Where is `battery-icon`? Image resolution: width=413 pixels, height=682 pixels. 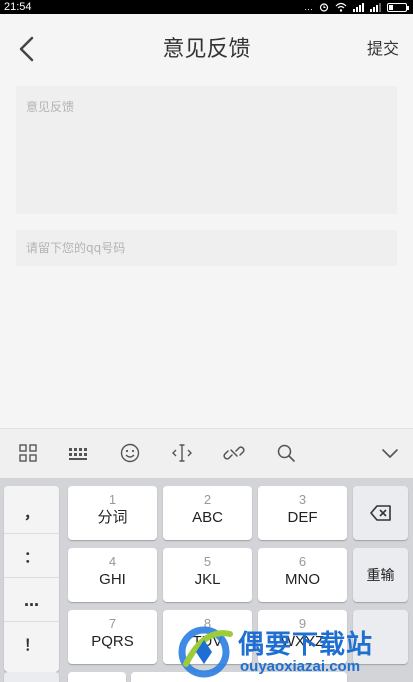 battery-icon is located at coordinates (398, 7).